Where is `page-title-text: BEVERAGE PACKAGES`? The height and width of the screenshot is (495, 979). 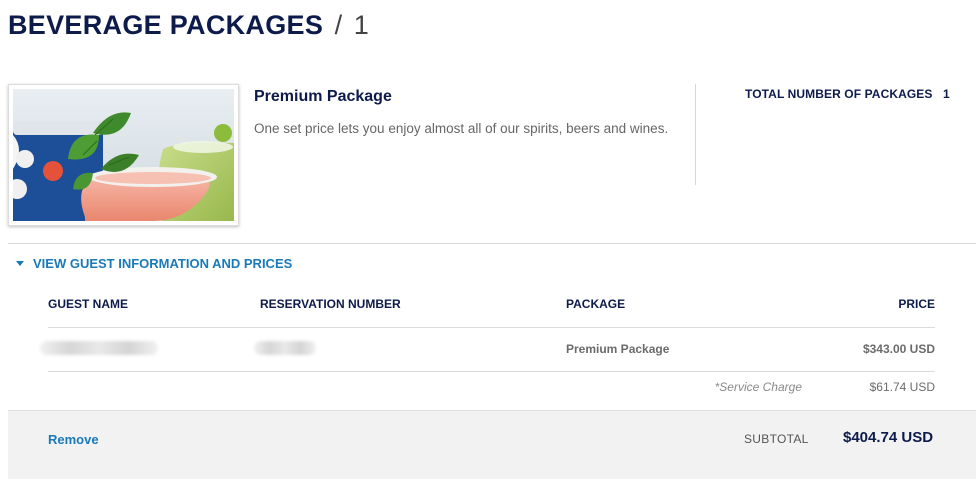 page-title-text: BEVERAGE PACKAGES is located at coordinates (166, 25).